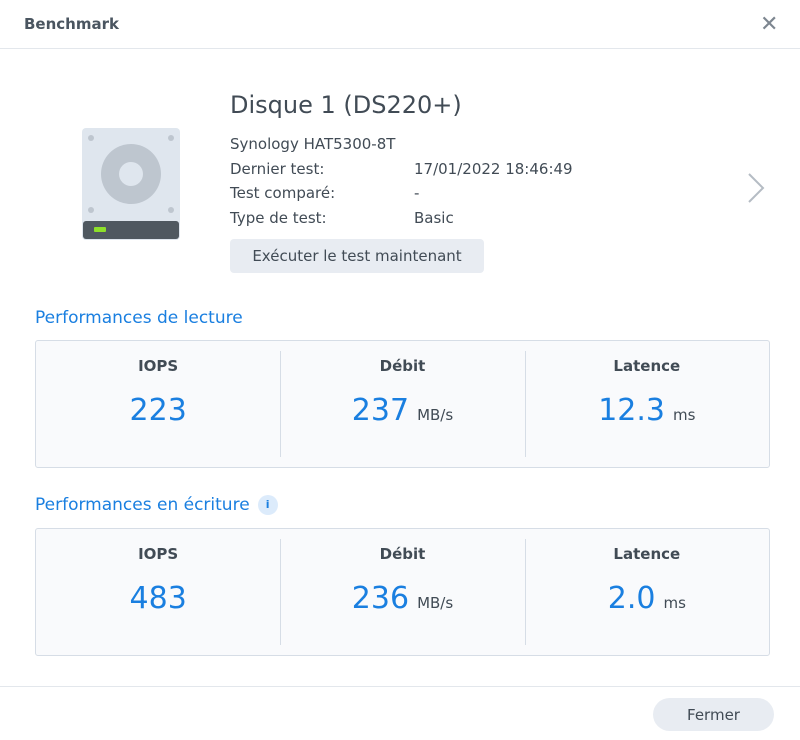 The image size is (800, 740). I want to click on write-latency: Latence 2.0 ms, so click(646, 592).